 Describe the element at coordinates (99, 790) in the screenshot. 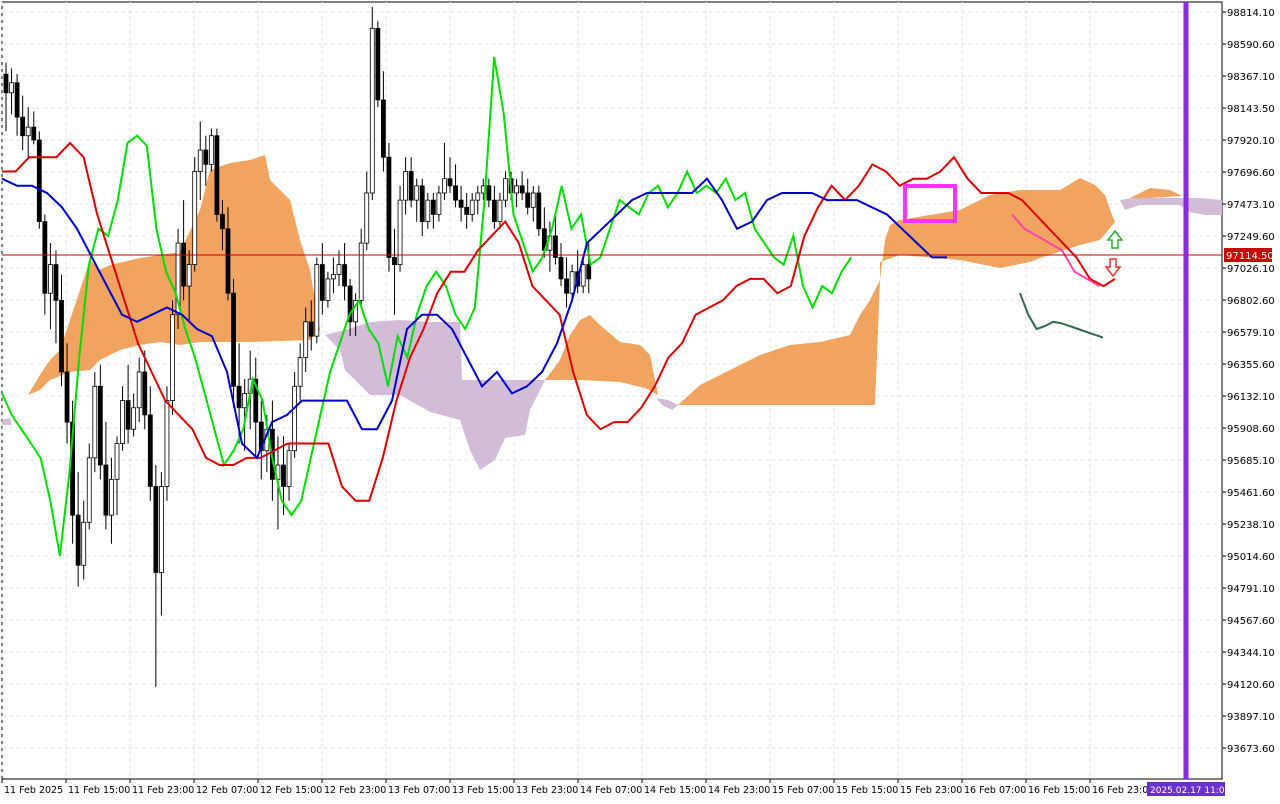

I see `x-tick-label: 11 Feb 15:00` at that location.